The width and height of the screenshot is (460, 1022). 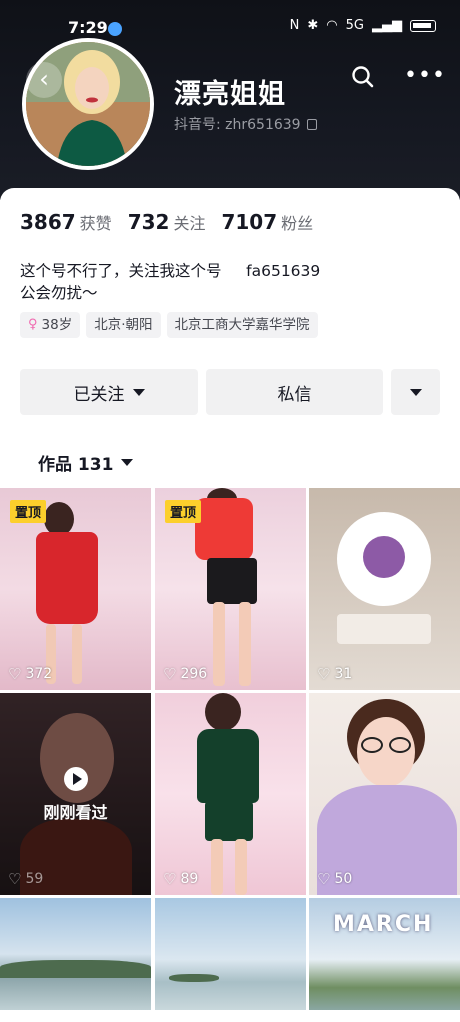 What do you see at coordinates (294, 25) in the screenshot?
I see `nfc-icon: N` at bounding box center [294, 25].